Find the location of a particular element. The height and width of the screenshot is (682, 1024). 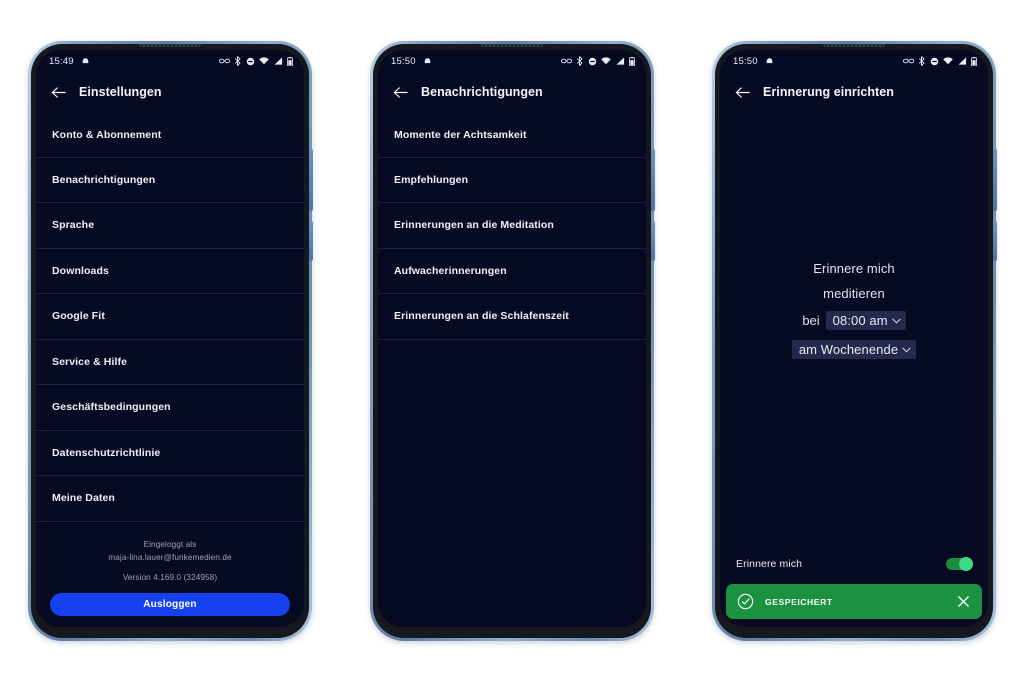

settings-item-sprache: Sprache is located at coordinates (170, 226).